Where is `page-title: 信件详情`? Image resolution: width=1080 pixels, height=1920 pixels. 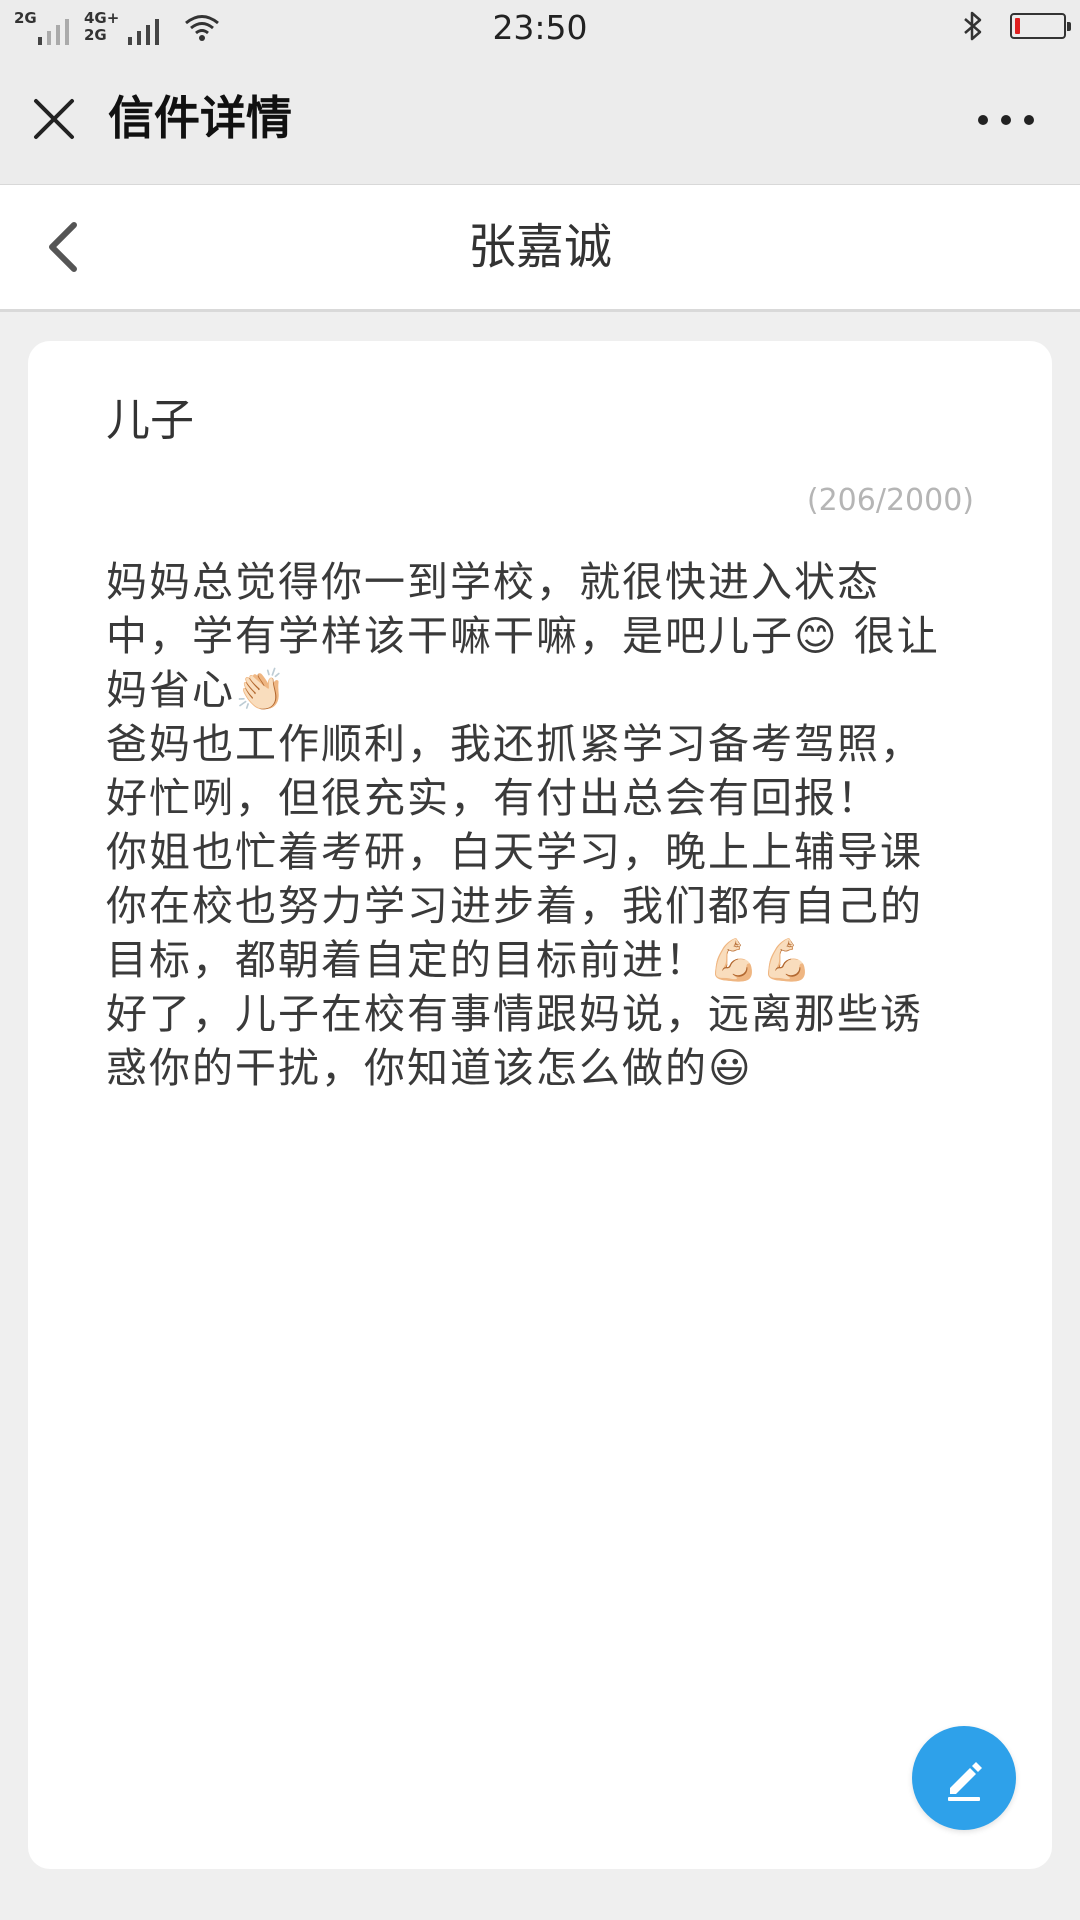
page-title: 信件详情 is located at coordinates (200, 118).